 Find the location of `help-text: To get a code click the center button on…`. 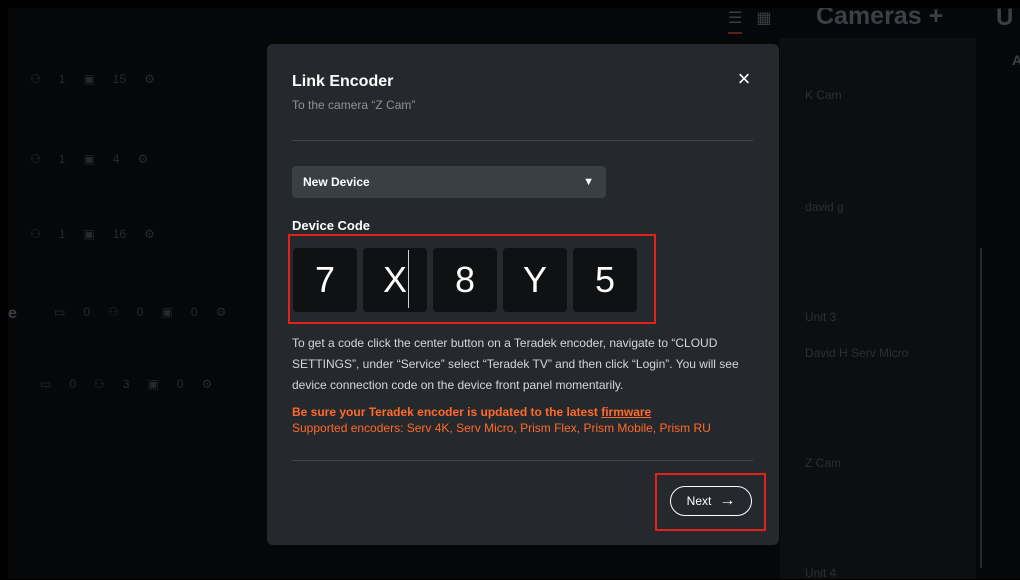

help-text: To get a code click the center button on… is located at coordinates (515, 364).